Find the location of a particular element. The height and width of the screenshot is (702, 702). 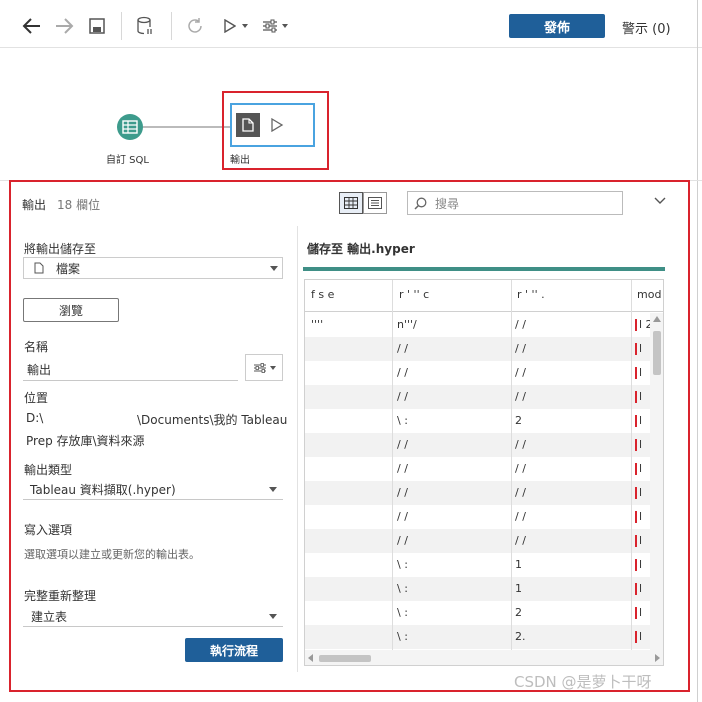

table-icon is located at coordinates (130, 127).